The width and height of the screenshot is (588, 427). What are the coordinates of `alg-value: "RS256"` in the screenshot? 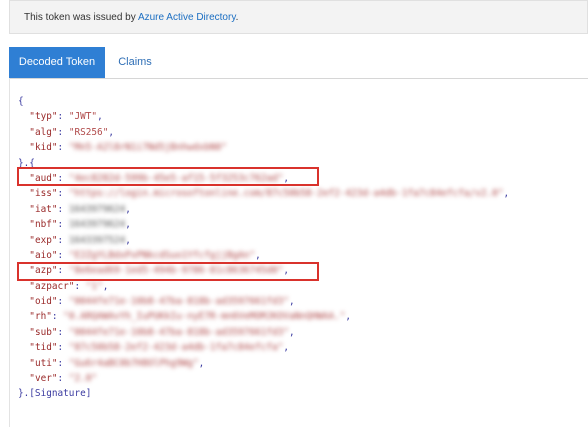 It's located at (88, 132).